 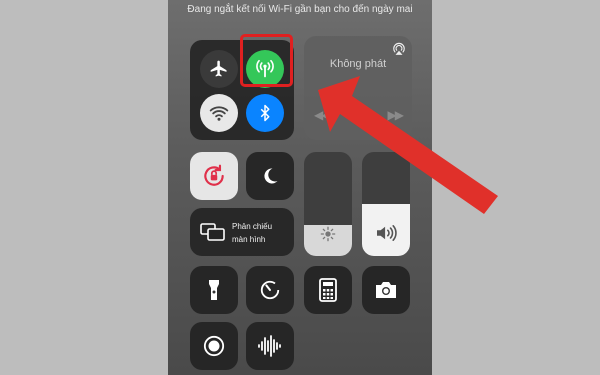 I want to click on airplane-icon, so click(x=218, y=68).